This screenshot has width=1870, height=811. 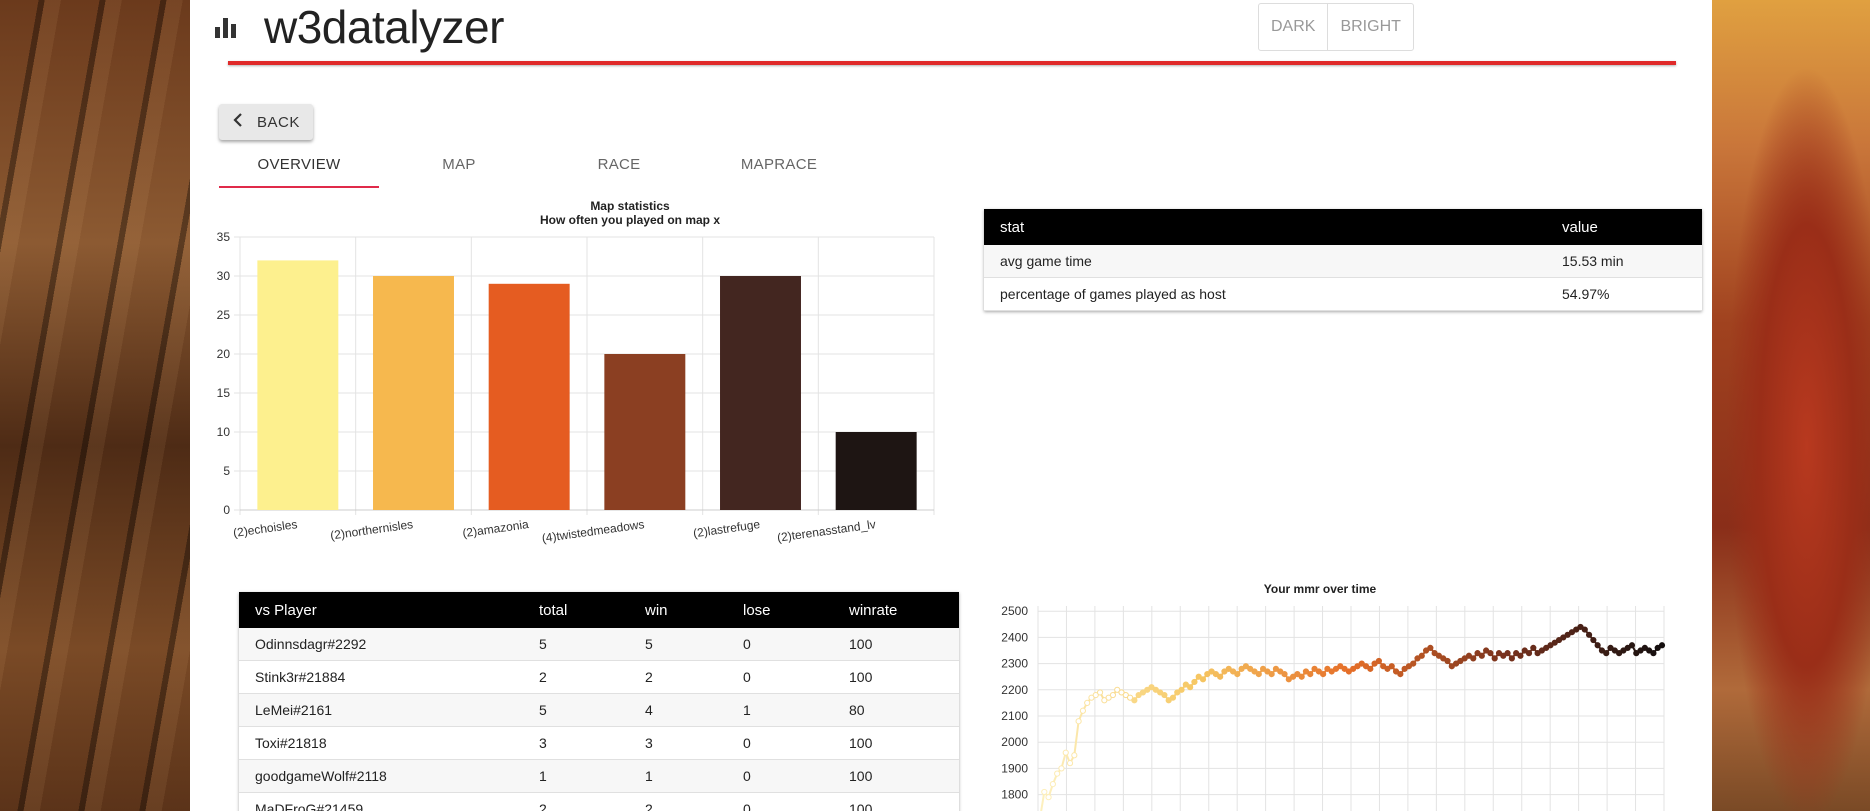 I want to click on background-art-right, so click(x=1791, y=405).